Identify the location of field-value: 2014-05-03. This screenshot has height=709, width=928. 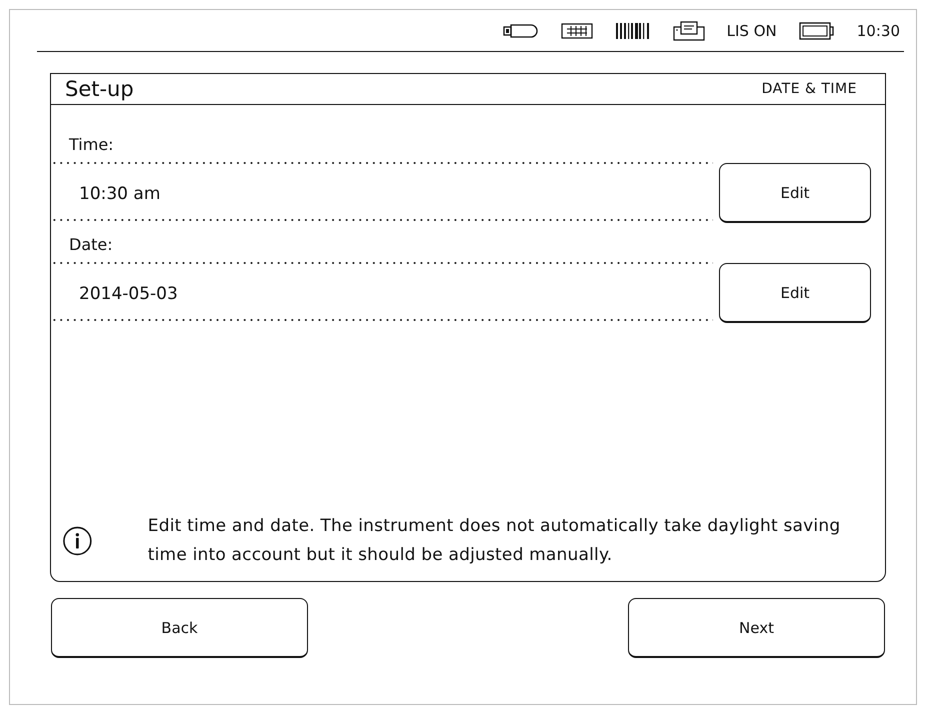
(129, 294).